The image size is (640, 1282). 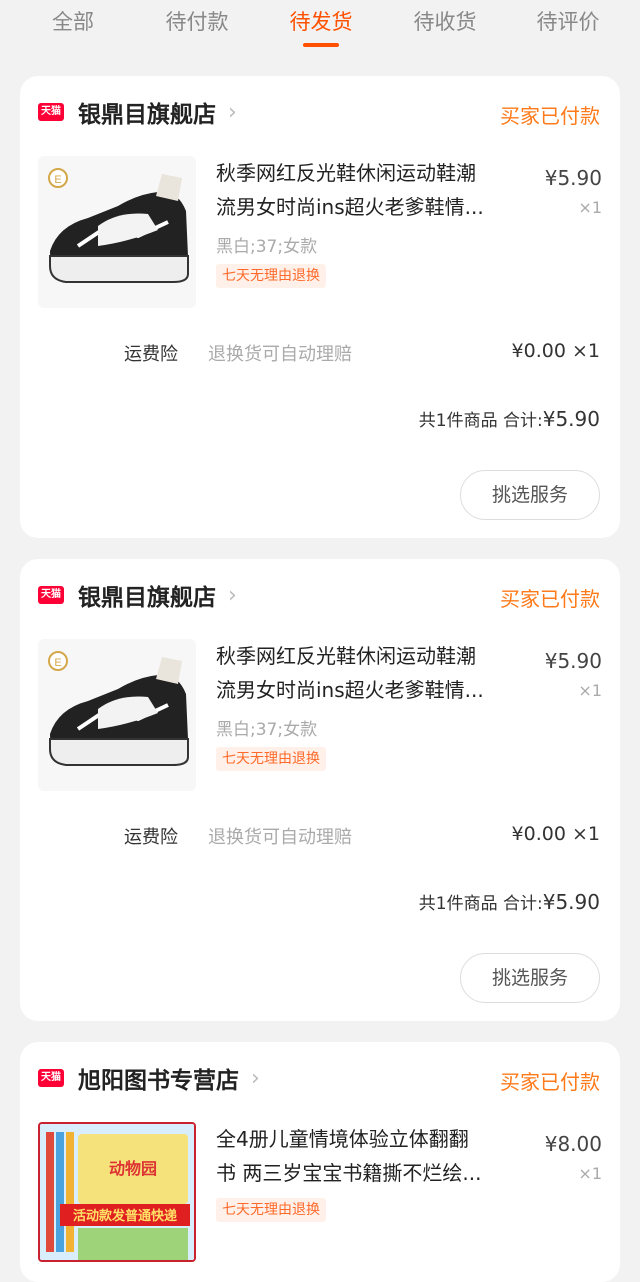 What do you see at coordinates (197, 21) in the screenshot?
I see `tab-pending-payment: 待付款` at bounding box center [197, 21].